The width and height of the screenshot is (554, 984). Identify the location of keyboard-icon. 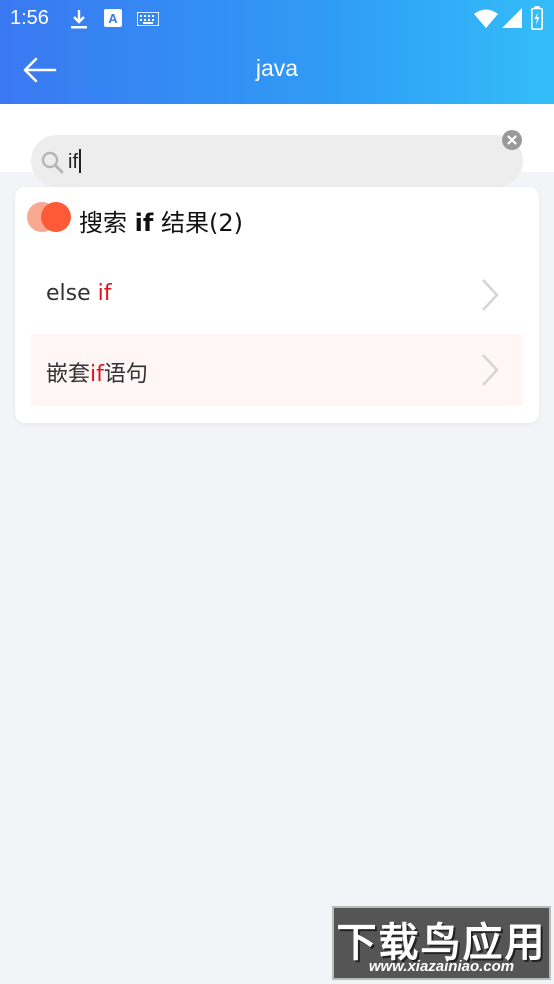
(148, 20).